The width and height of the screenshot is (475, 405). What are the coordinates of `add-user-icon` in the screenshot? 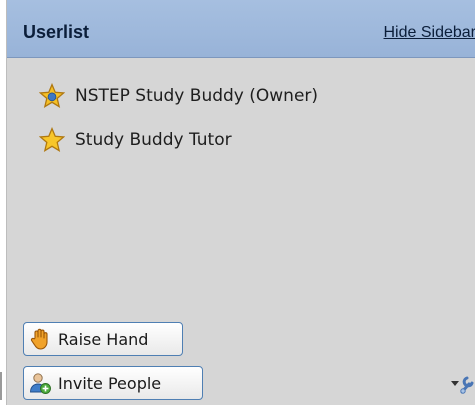 It's located at (40, 383).